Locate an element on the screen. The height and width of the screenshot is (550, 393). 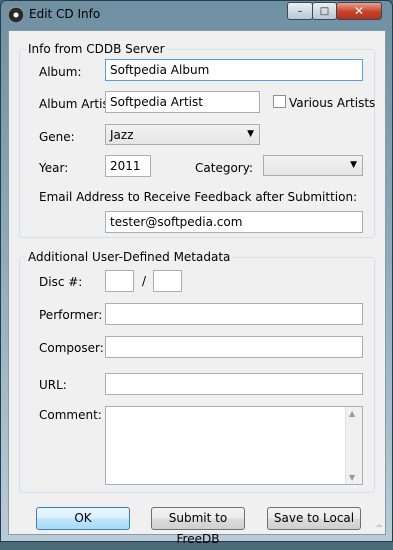
disc-number-field is located at coordinates (119, 281).